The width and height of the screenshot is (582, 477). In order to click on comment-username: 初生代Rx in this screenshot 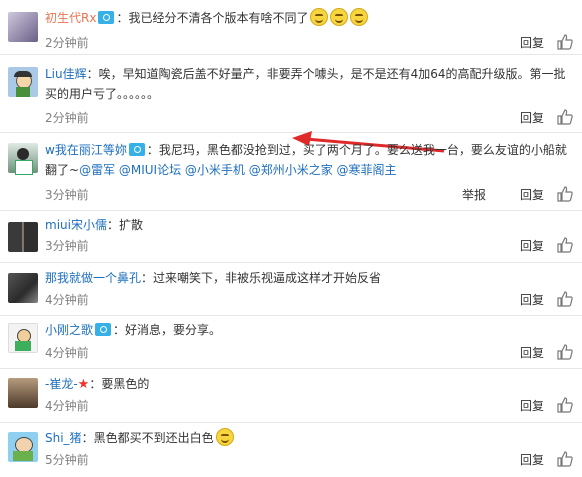, I will do `click(70, 18)`.